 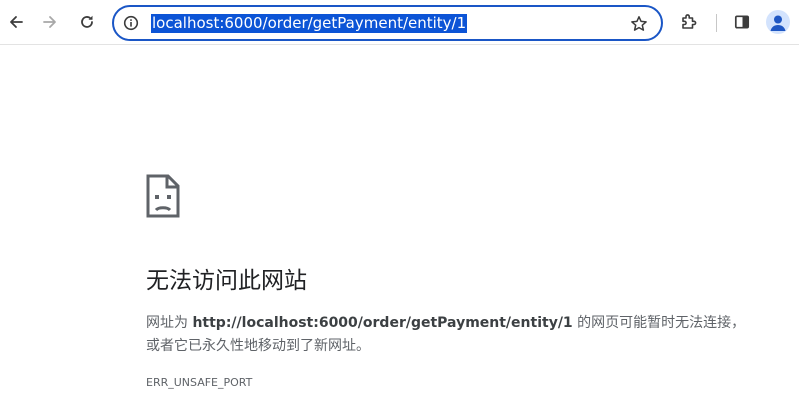 I want to click on back-button, so click(x=16, y=22).